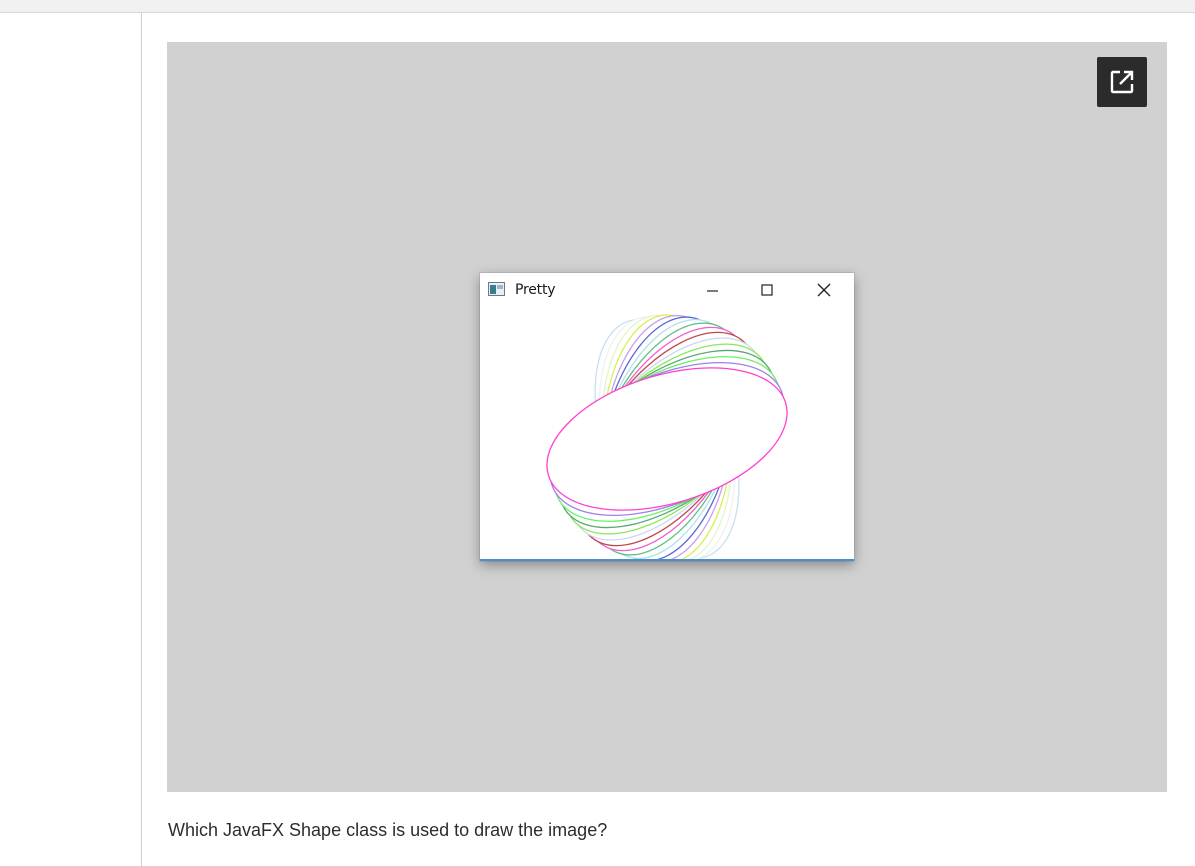 This screenshot has width=1195, height=866. What do you see at coordinates (667, 439) in the screenshot?
I see `ellipse-drawing` at bounding box center [667, 439].